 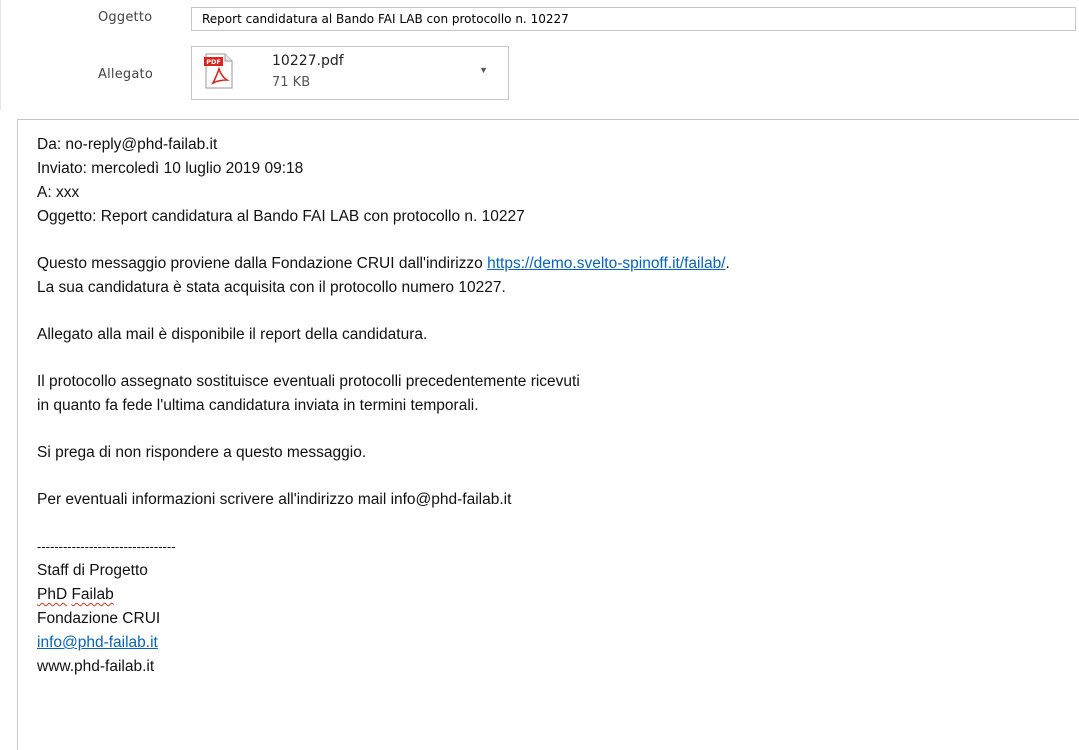 I want to click on signature-project: PhD Failab, so click(x=557, y=595).